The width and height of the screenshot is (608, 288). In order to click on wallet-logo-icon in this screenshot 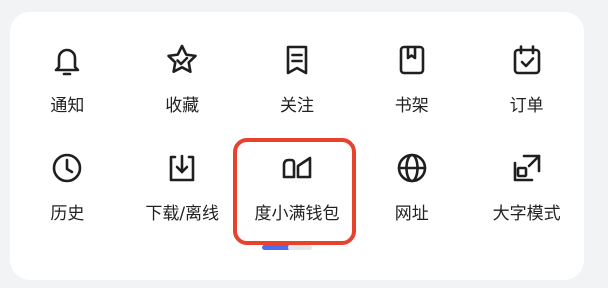, I will do `click(297, 168)`.